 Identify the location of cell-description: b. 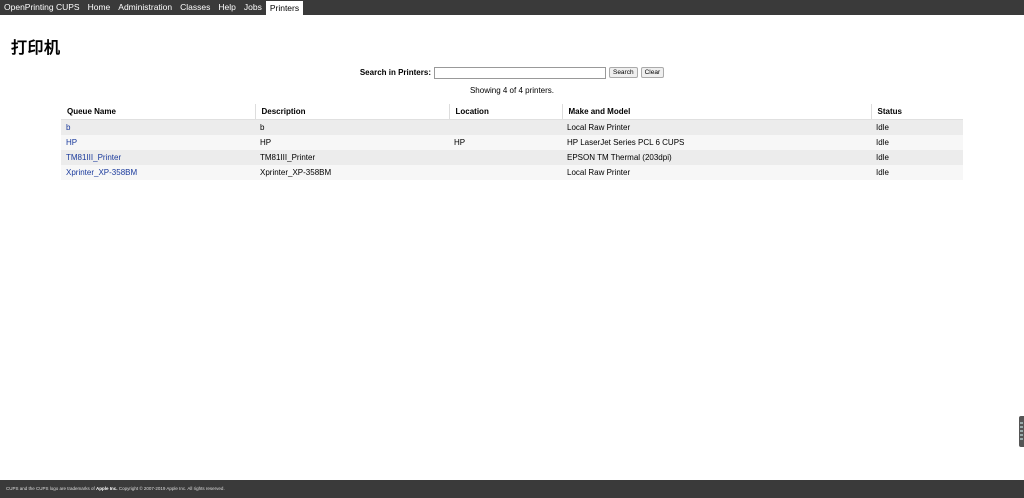
(352, 127).